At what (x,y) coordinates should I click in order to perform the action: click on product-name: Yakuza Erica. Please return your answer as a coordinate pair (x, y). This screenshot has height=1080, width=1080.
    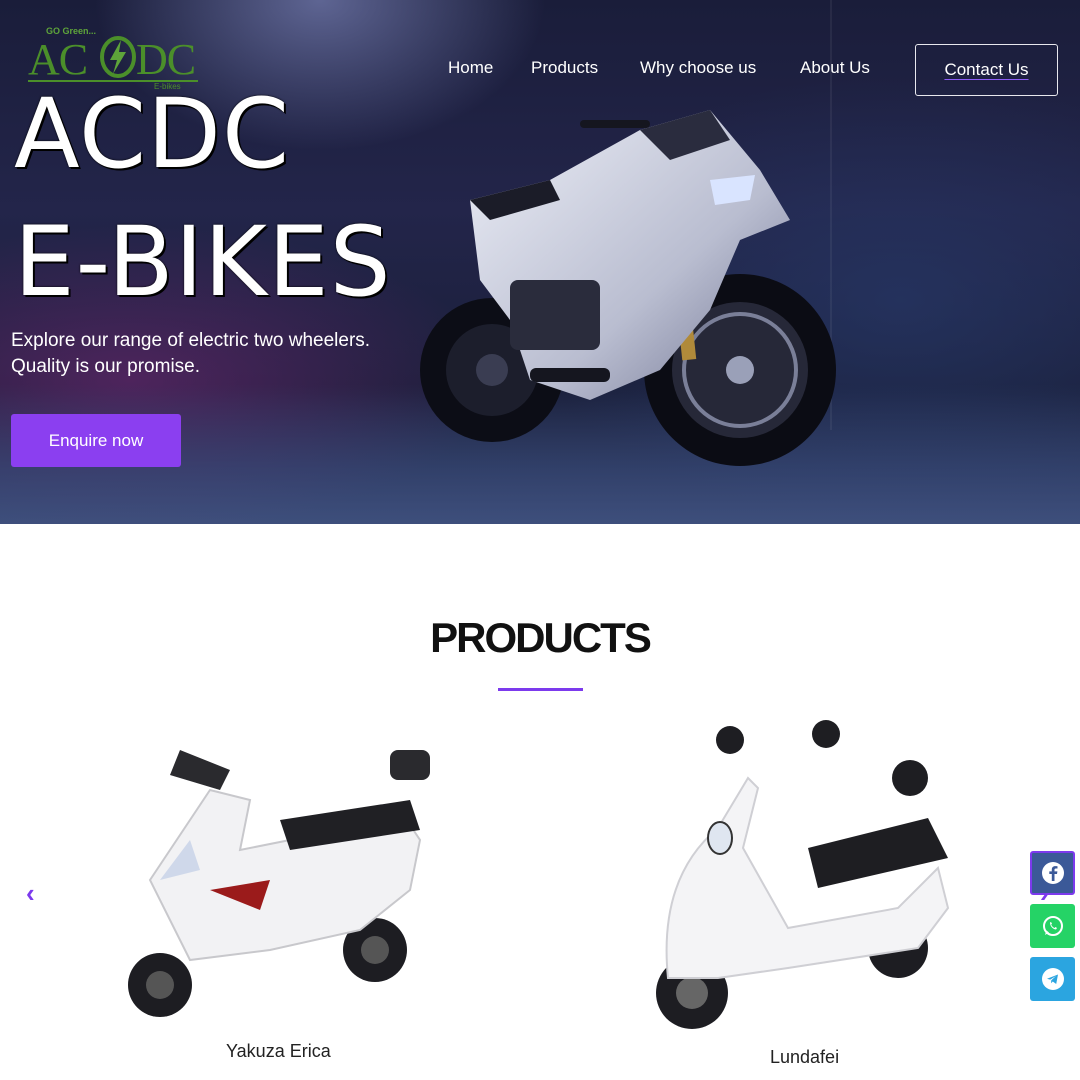
    Looking at the image, I should click on (278, 1051).